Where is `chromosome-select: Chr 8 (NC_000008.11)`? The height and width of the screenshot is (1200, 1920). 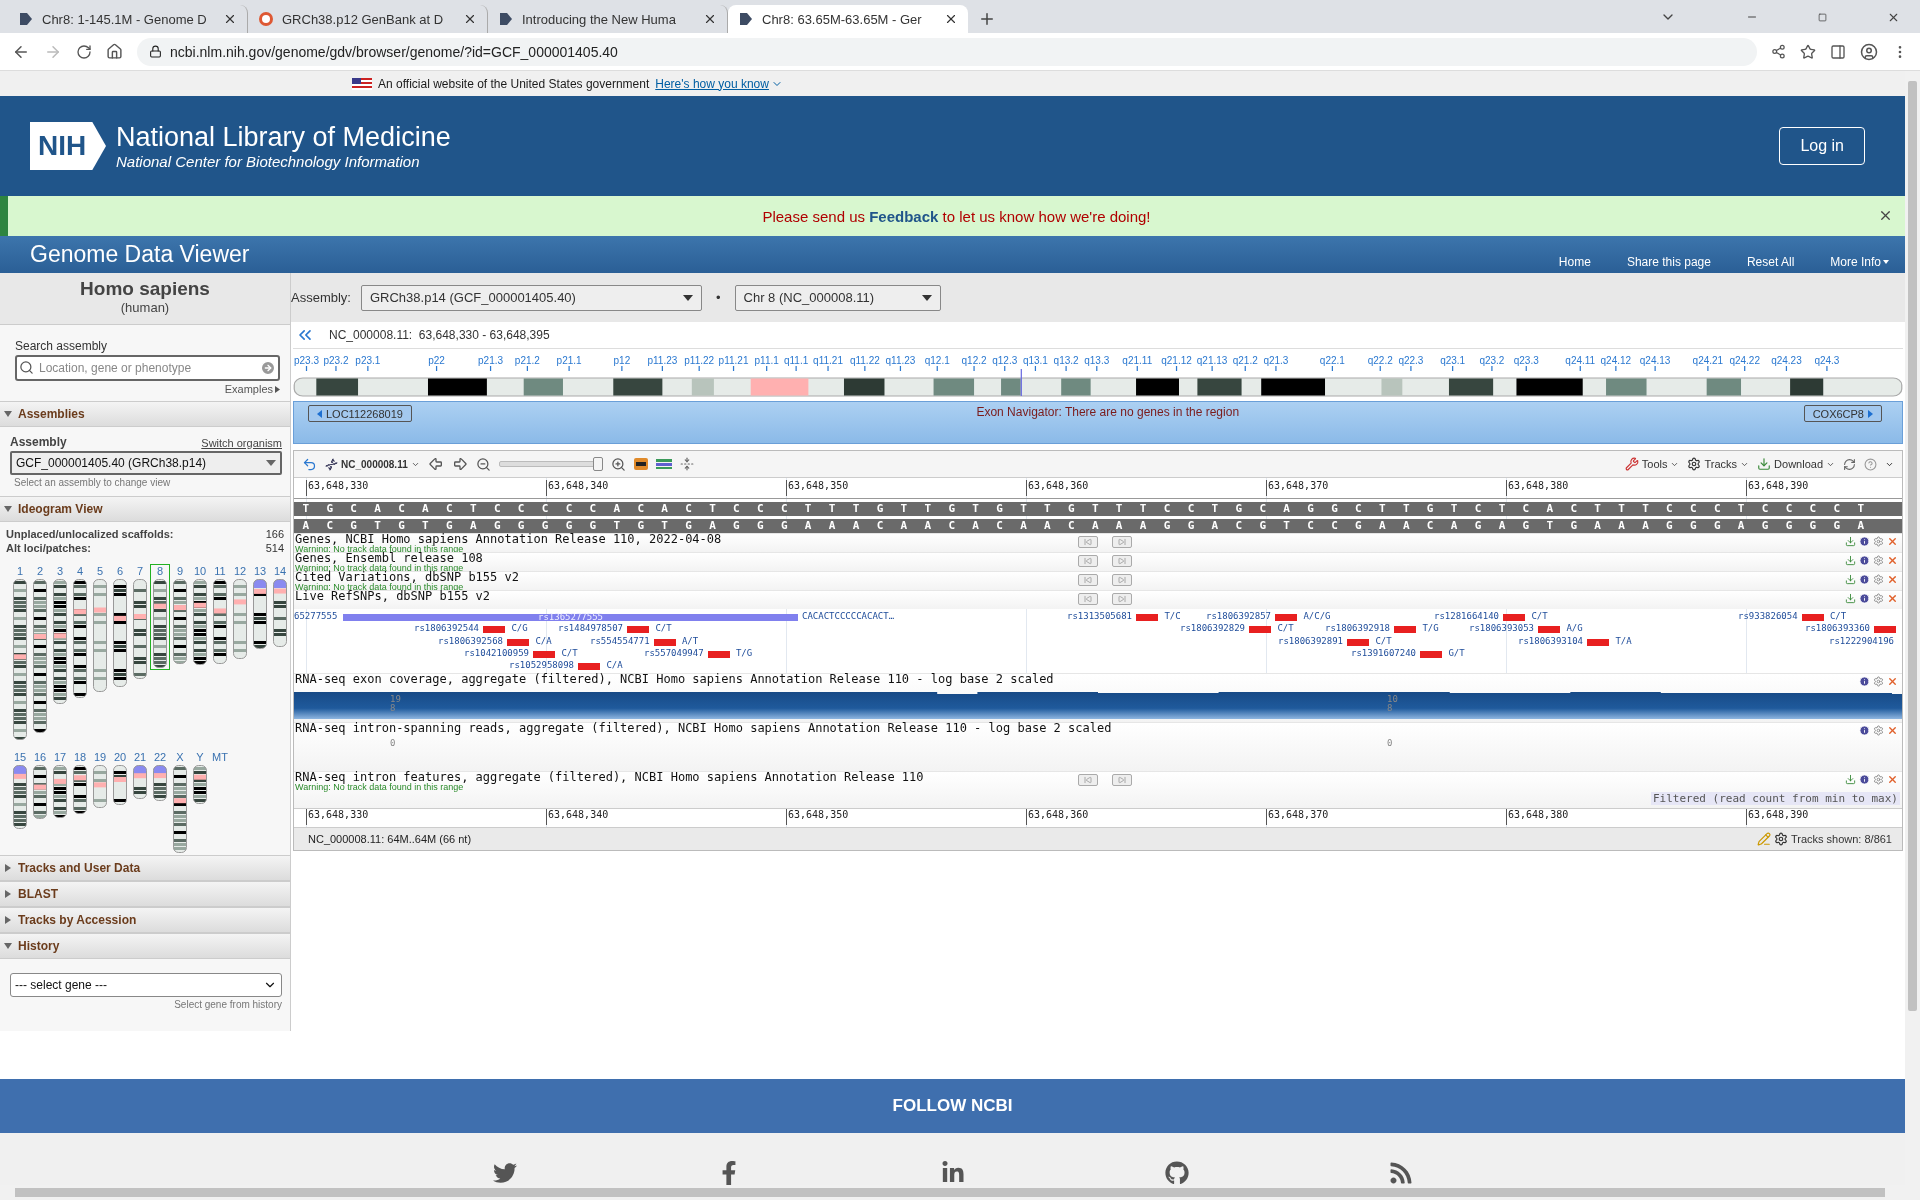 chromosome-select: Chr 8 (NC_000008.11) is located at coordinates (837, 297).